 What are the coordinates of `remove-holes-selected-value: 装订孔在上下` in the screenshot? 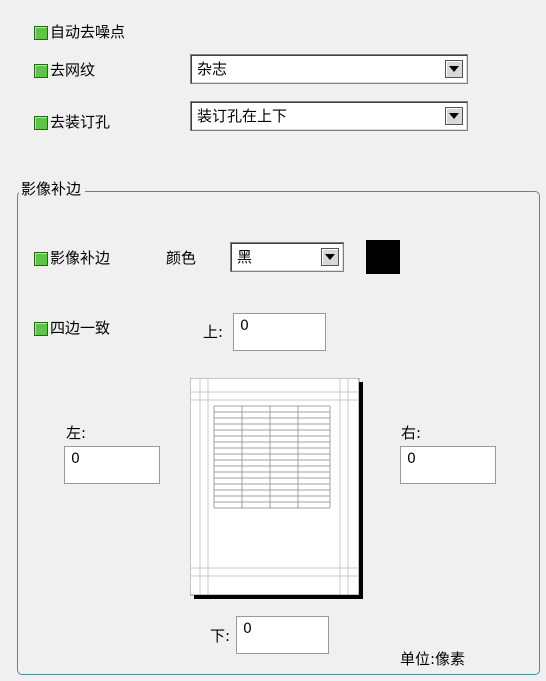 It's located at (242, 116).